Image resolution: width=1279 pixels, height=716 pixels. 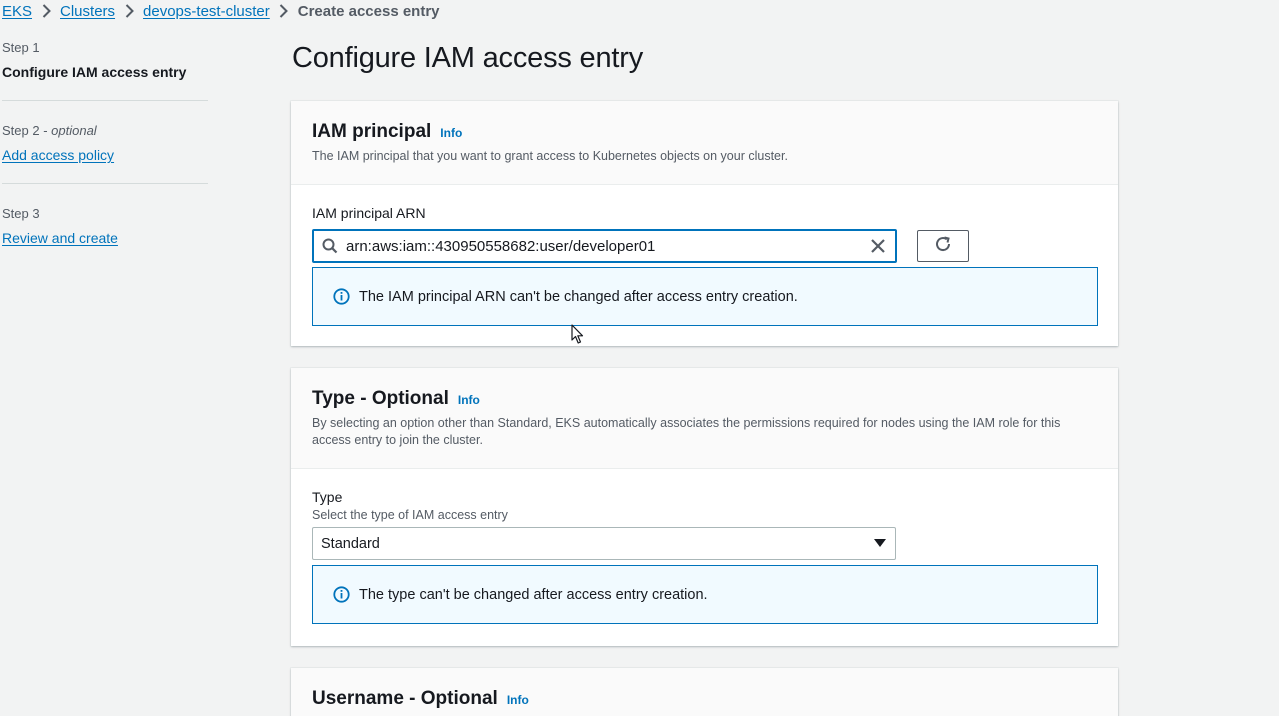 What do you see at coordinates (17, 11) in the screenshot?
I see `breadcrumb-eks: EKS` at bounding box center [17, 11].